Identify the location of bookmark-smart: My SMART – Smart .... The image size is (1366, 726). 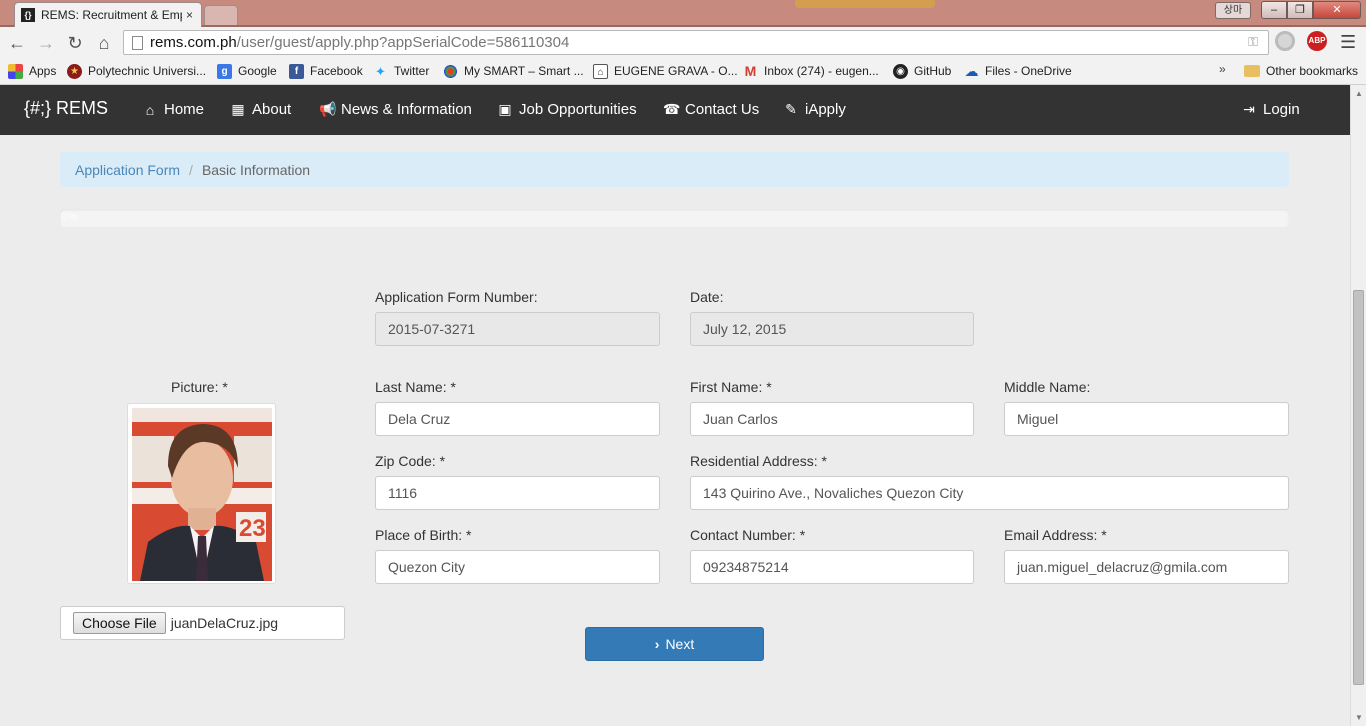
(513, 71).